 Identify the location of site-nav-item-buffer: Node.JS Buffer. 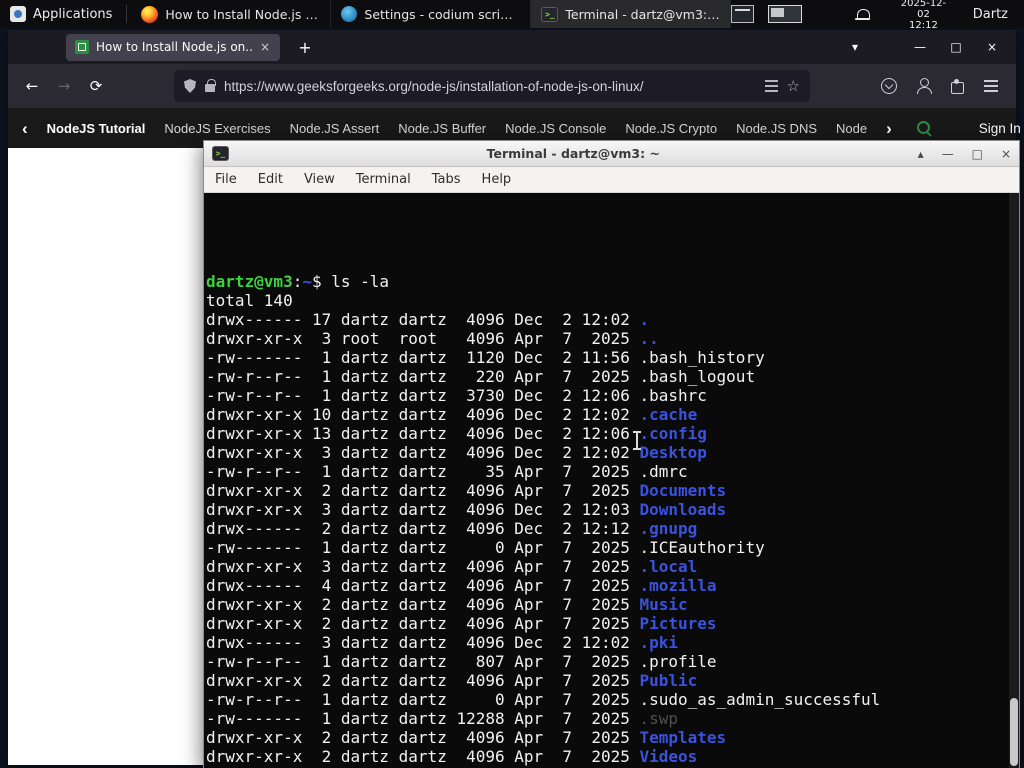
(442, 128).